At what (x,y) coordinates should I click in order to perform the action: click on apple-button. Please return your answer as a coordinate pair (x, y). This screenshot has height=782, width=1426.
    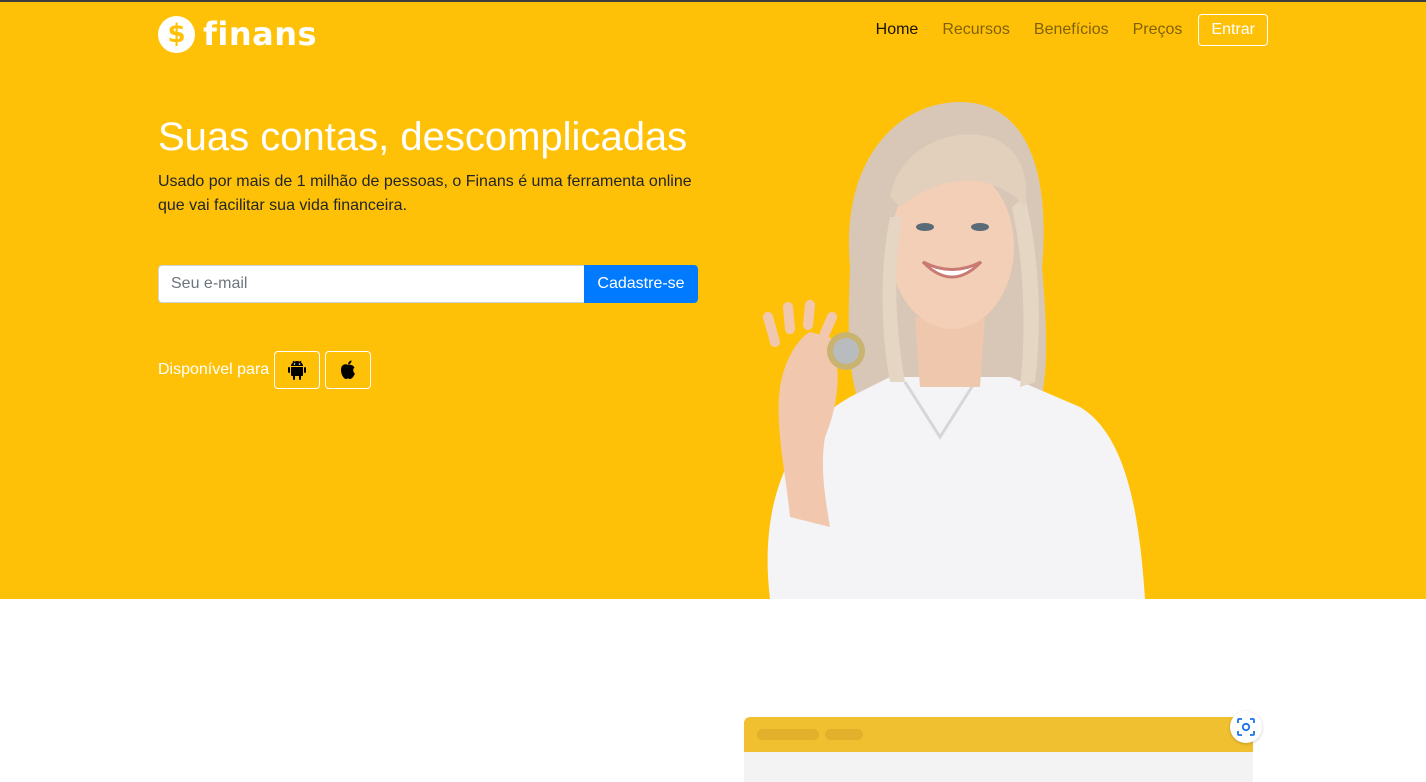
    Looking at the image, I should click on (348, 370).